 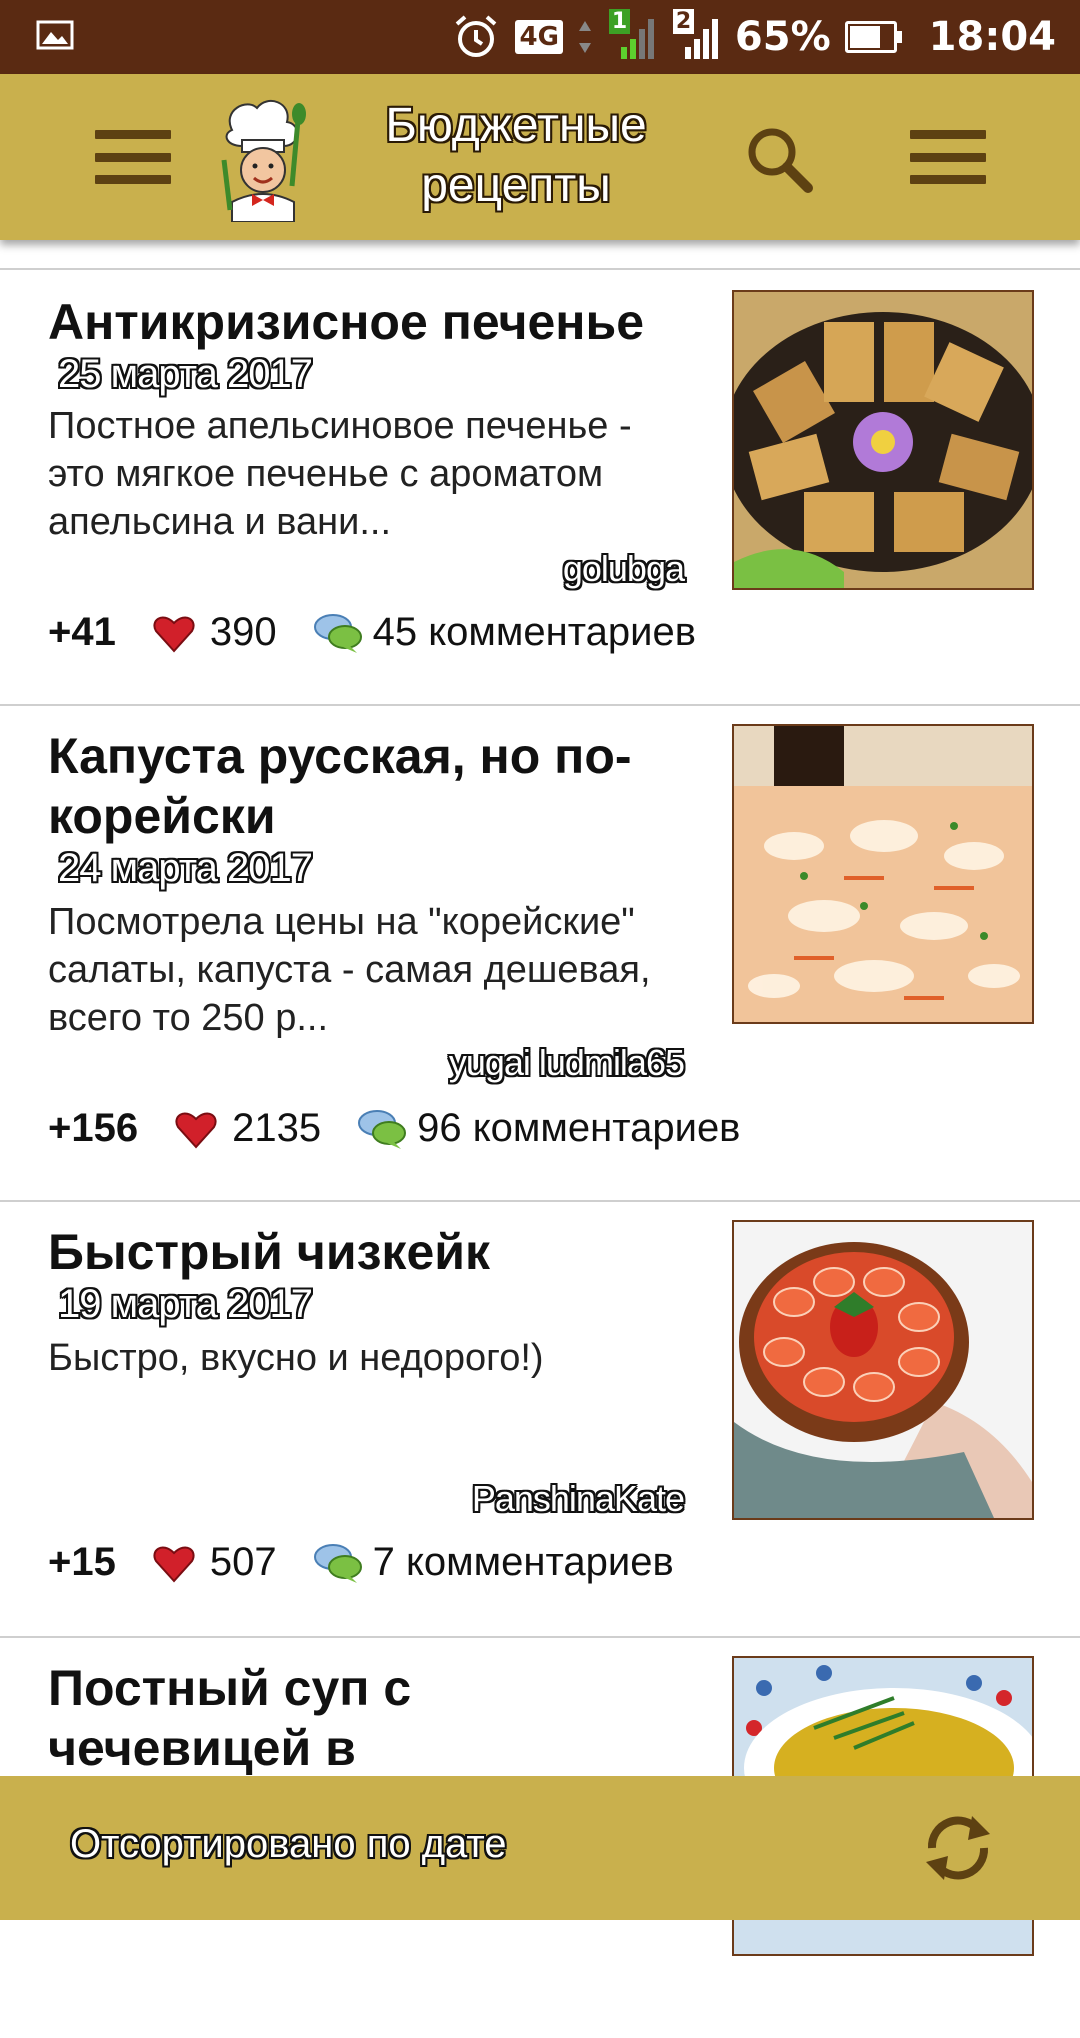 I want to click on recipe-title: Антикризисное печенье, so click(x=363, y=322).